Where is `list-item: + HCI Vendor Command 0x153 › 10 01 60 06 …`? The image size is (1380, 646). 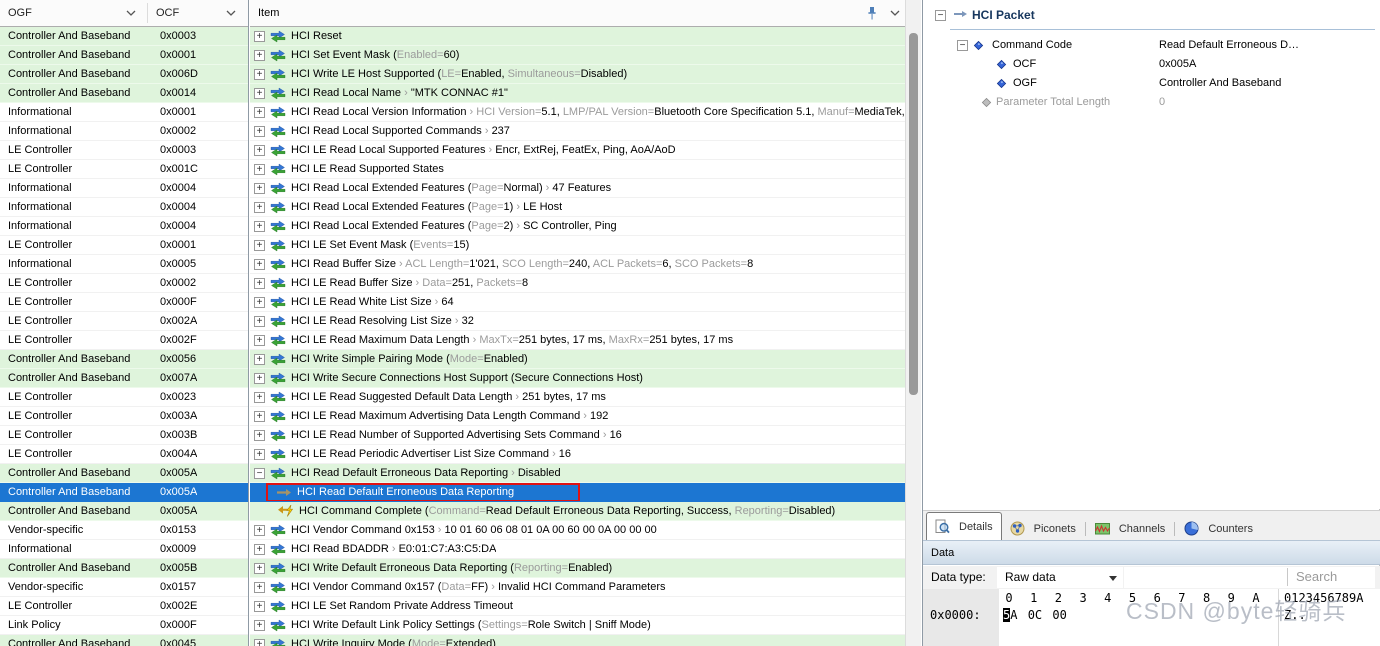 list-item: + HCI Vendor Command 0x153 › 10 01 60 06 … is located at coordinates (577, 530).